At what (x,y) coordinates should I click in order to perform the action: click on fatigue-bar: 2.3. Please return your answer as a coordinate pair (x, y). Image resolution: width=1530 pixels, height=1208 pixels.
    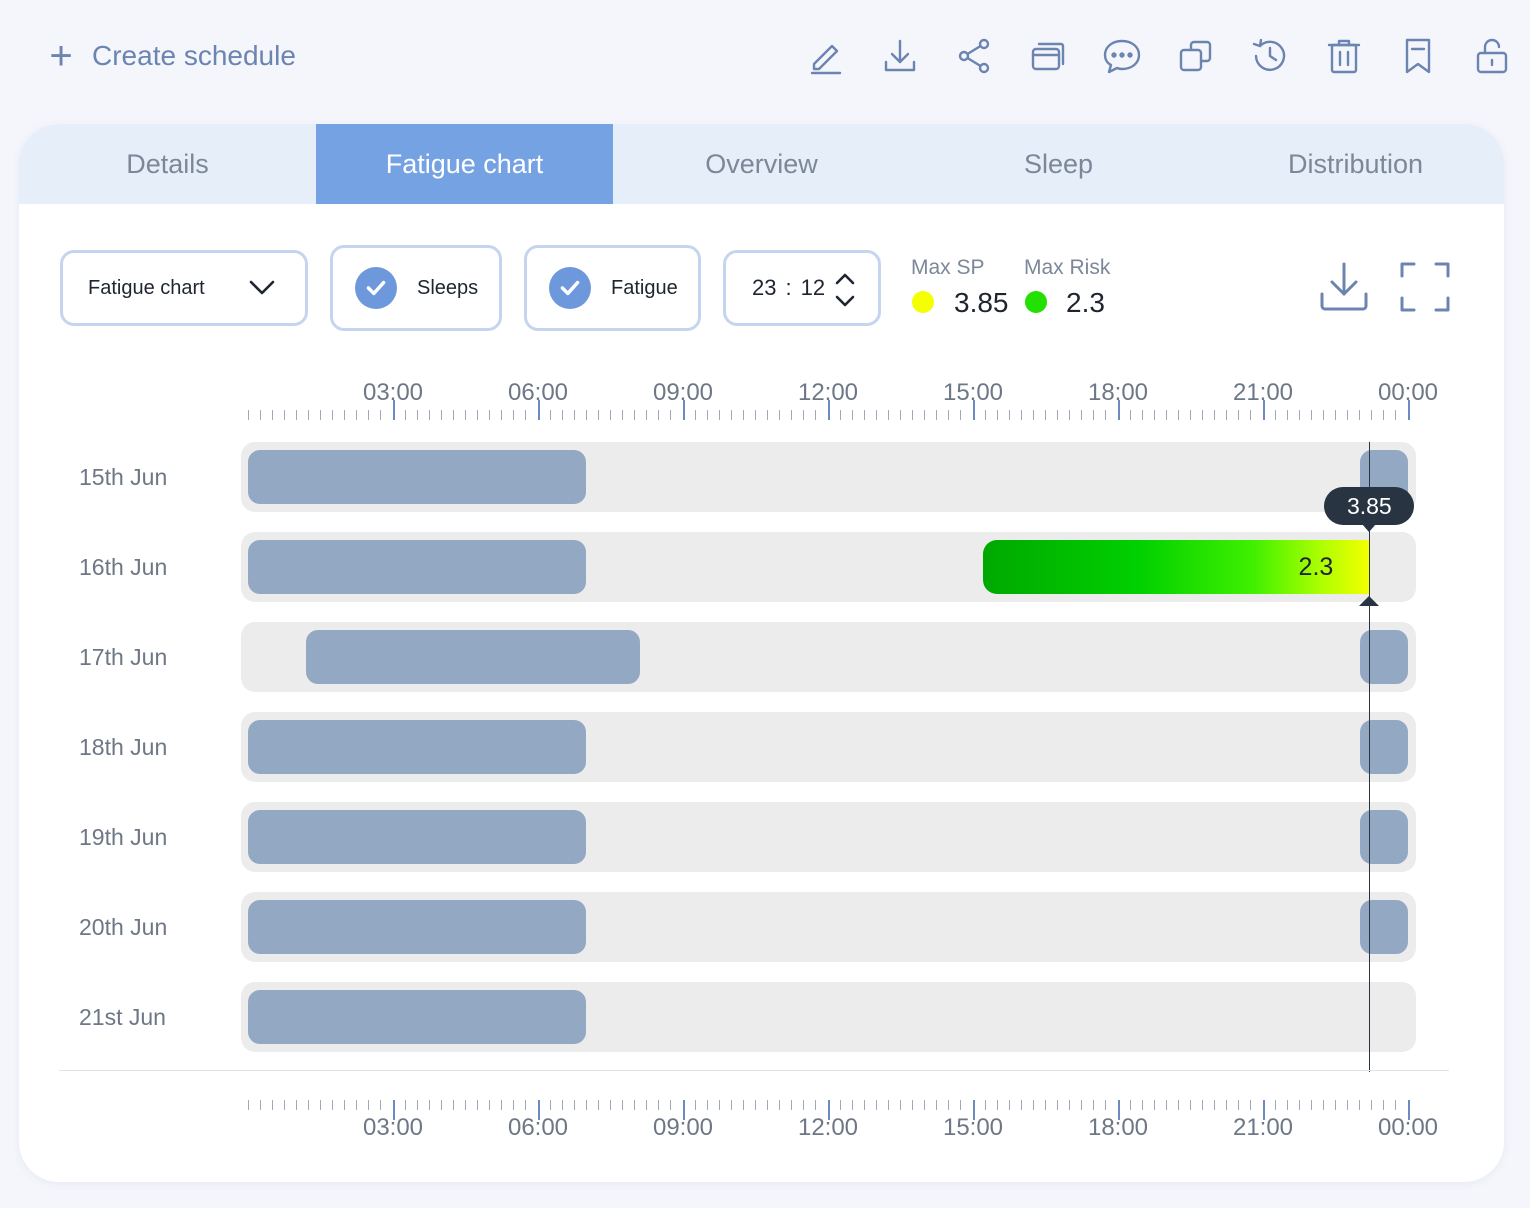
    Looking at the image, I should click on (1176, 567).